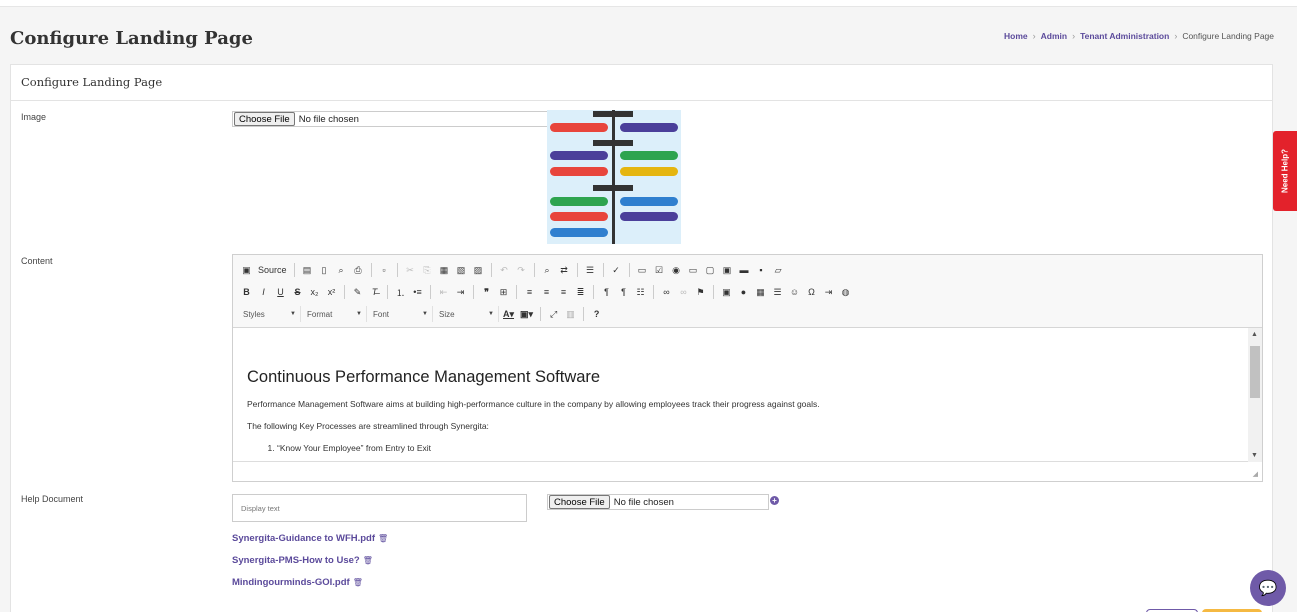 The width and height of the screenshot is (1297, 612). What do you see at coordinates (778, 270) in the screenshot?
I see `hidden-field-icon: ▱` at bounding box center [778, 270].